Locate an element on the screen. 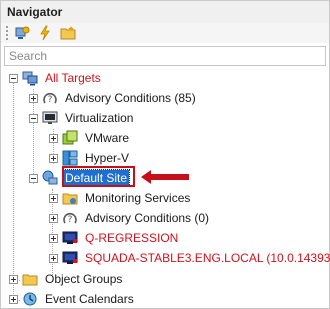 The height and width of the screenshot is (309, 330). tree-node-vmware: VMware is located at coordinates (90, 138).